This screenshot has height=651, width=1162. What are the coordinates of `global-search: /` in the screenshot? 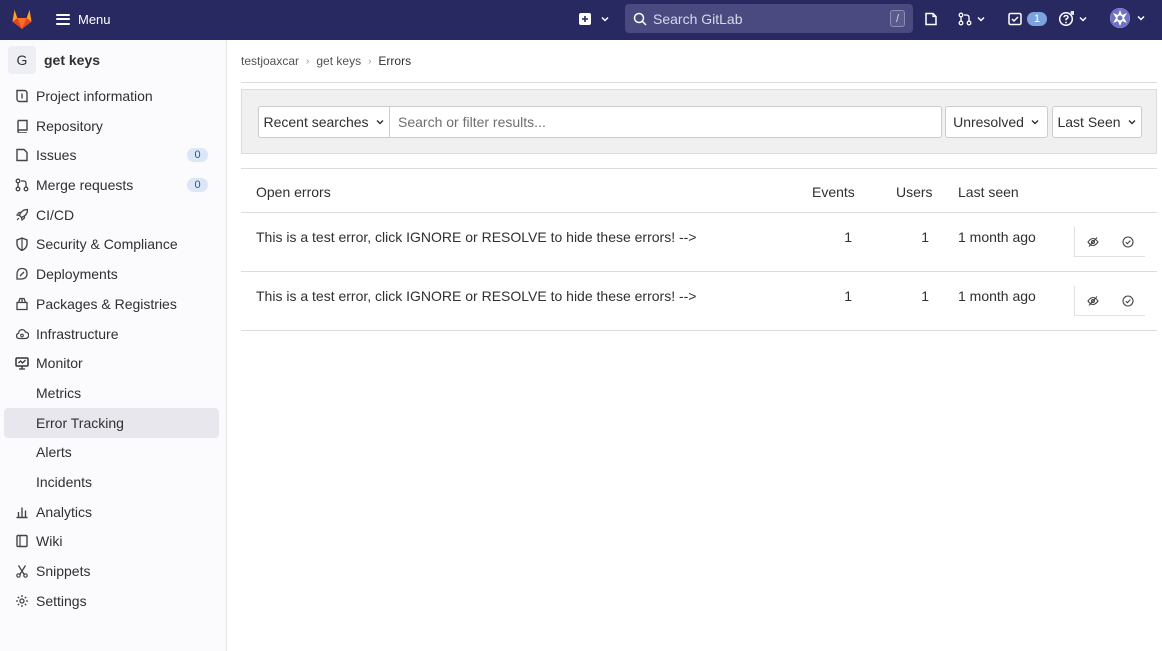 It's located at (769, 18).